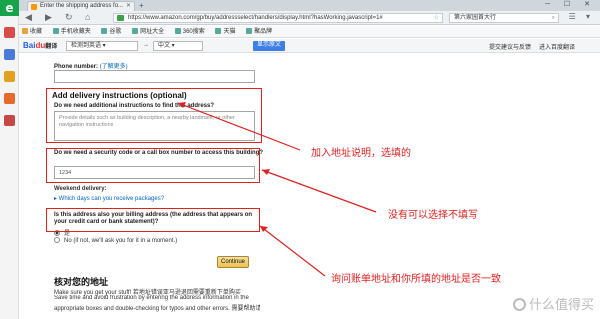  I want to click on radio-unselected-icon, so click(57, 240).